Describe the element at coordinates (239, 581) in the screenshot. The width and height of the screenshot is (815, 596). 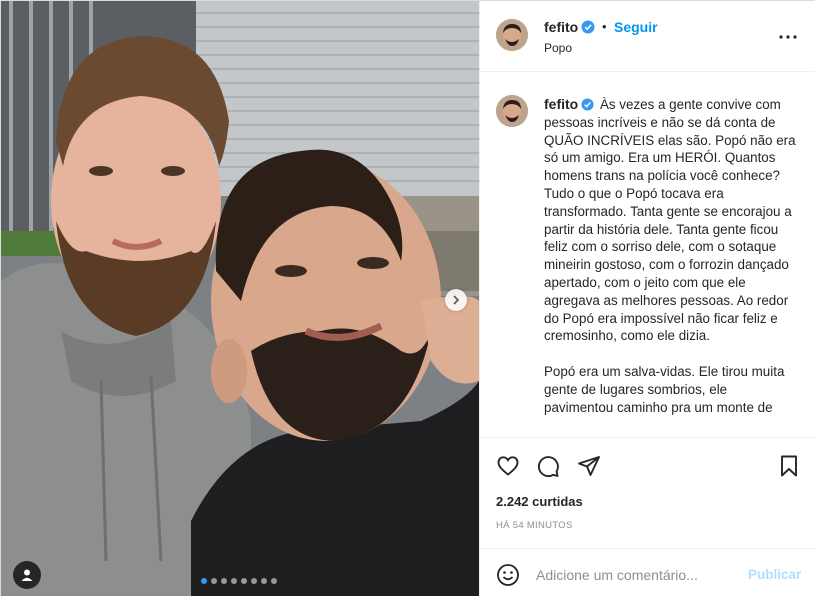
I see `carousel-indicator` at that location.